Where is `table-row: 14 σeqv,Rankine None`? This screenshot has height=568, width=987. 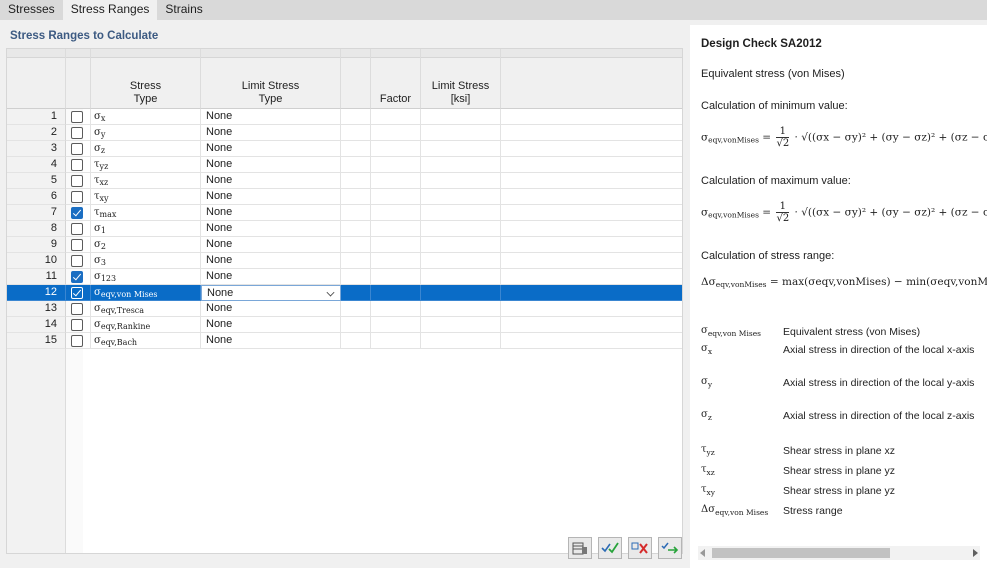
table-row: 14 σeqv,Rankine None is located at coordinates (344, 325).